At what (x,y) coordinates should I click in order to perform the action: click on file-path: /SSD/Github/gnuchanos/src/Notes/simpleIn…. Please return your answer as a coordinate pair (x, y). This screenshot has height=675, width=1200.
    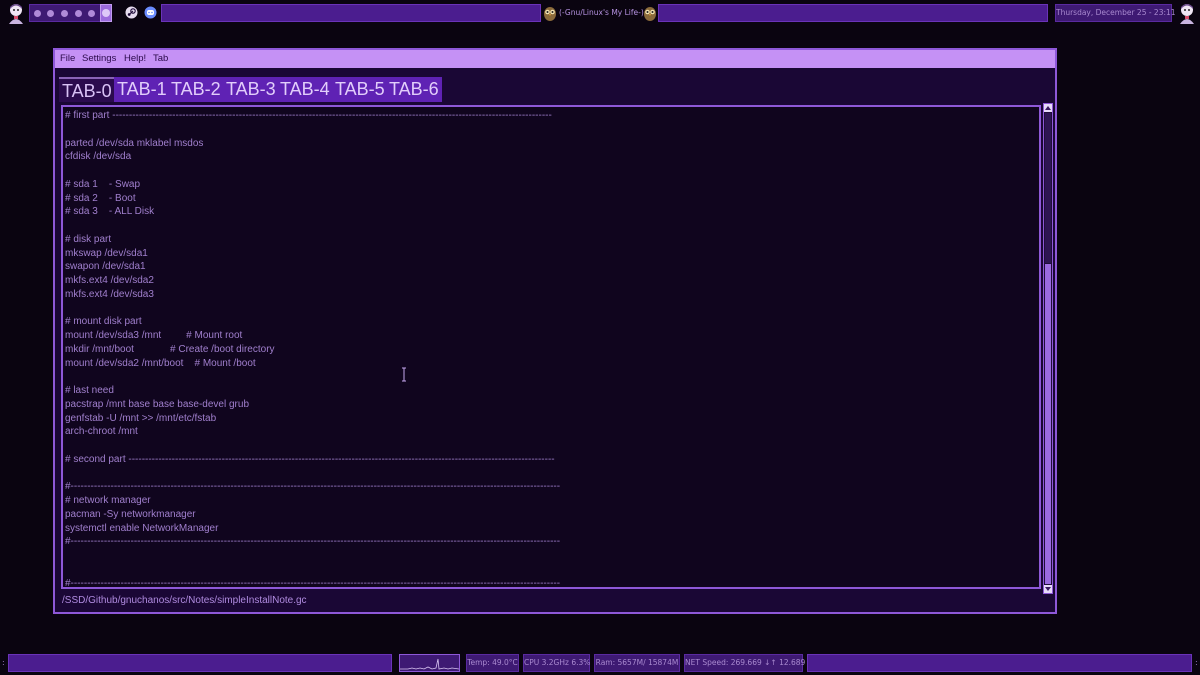
    Looking at the image, I should click on (184, 600).